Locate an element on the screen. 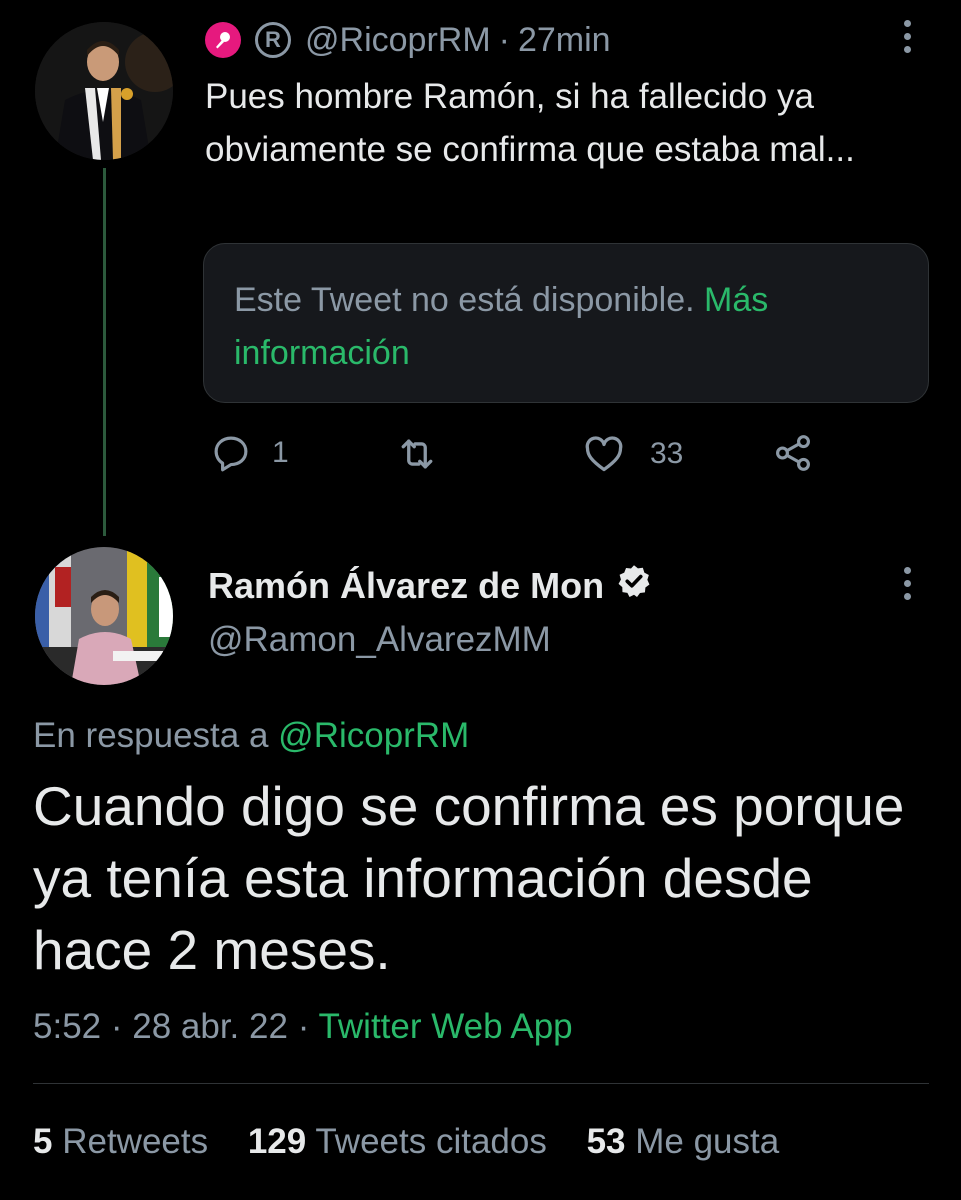 This screenshot has height=1200, width=961. author-handle: @Ramon_AlvarezMM is located at coordinates (379, 640).